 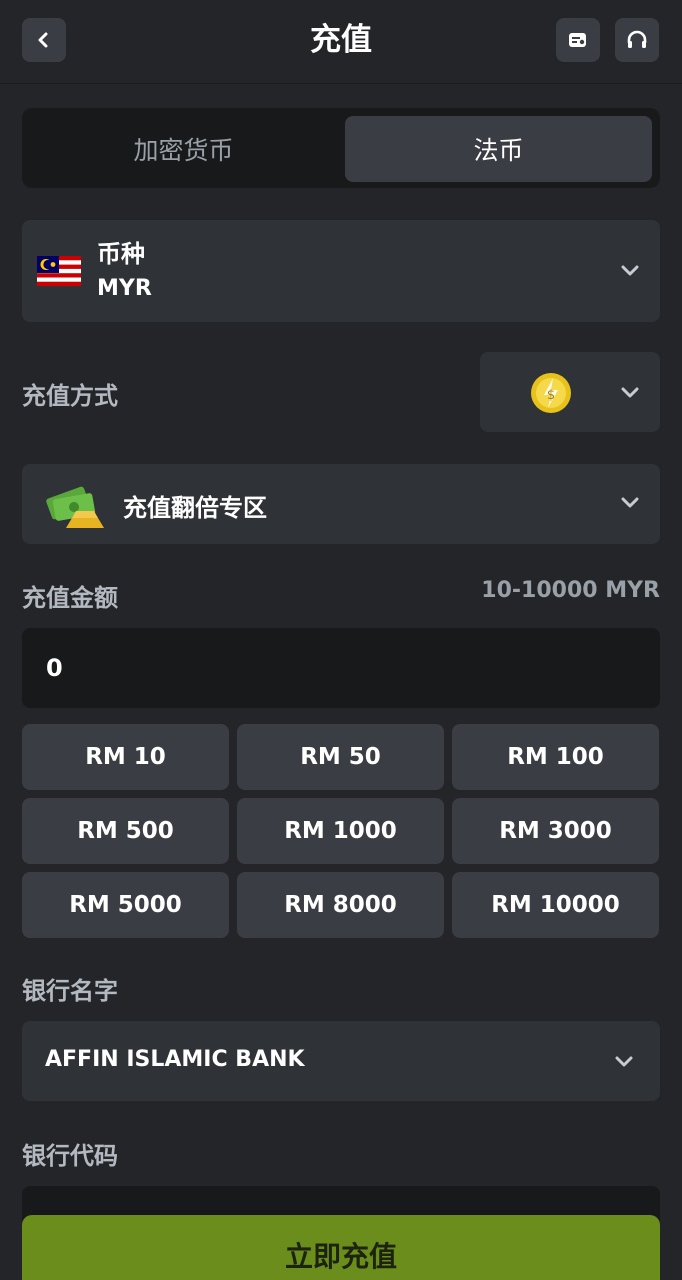 I want to click on quick-amount-button: RM 1000, so click(x=340, y=831).